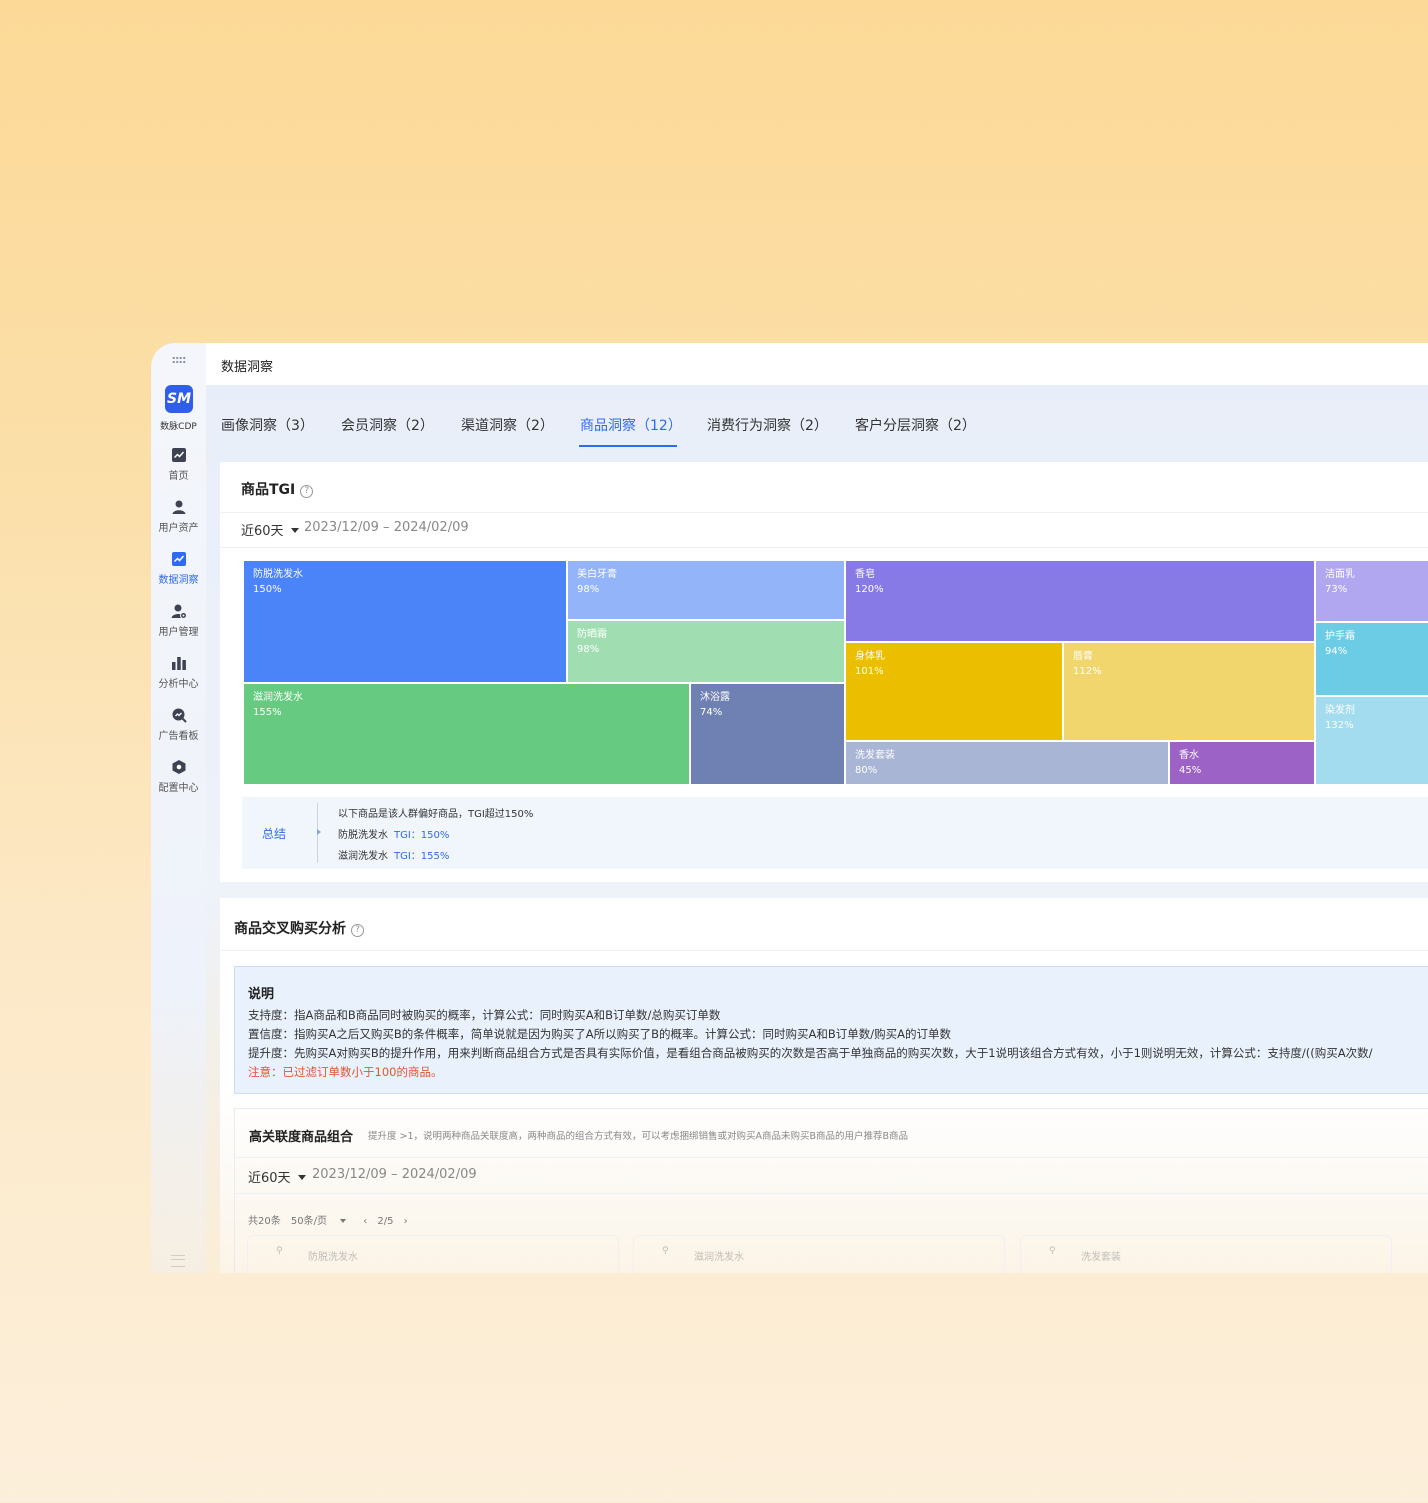 The height and width of the screenshot is (1503, 1428). Describe the element at coordinates (178, 568) in the screenshot. I see `sidebar-item-data-insight: 数据洞察` at that location.